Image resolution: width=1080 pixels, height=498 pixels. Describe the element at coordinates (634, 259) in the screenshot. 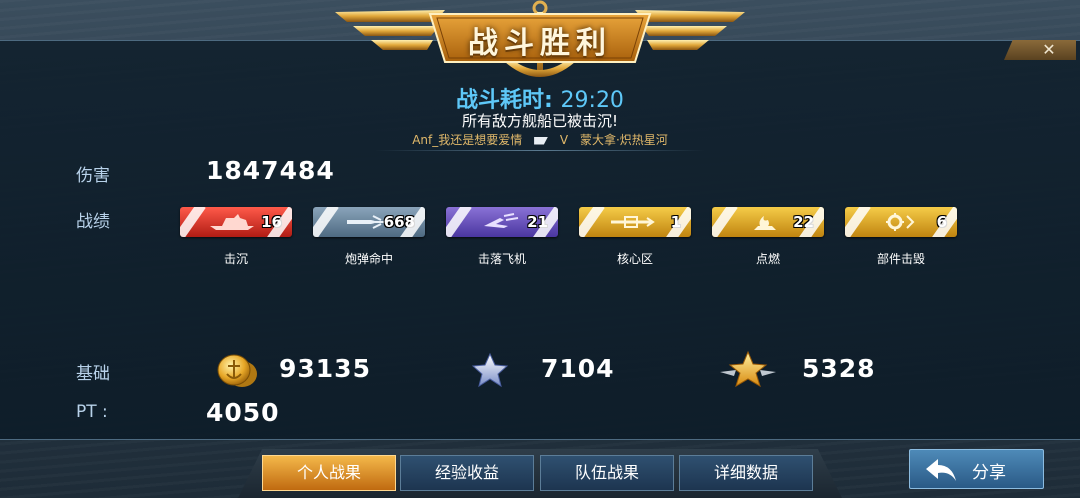

I see `medal-label-citadel: 核心区` at that location.